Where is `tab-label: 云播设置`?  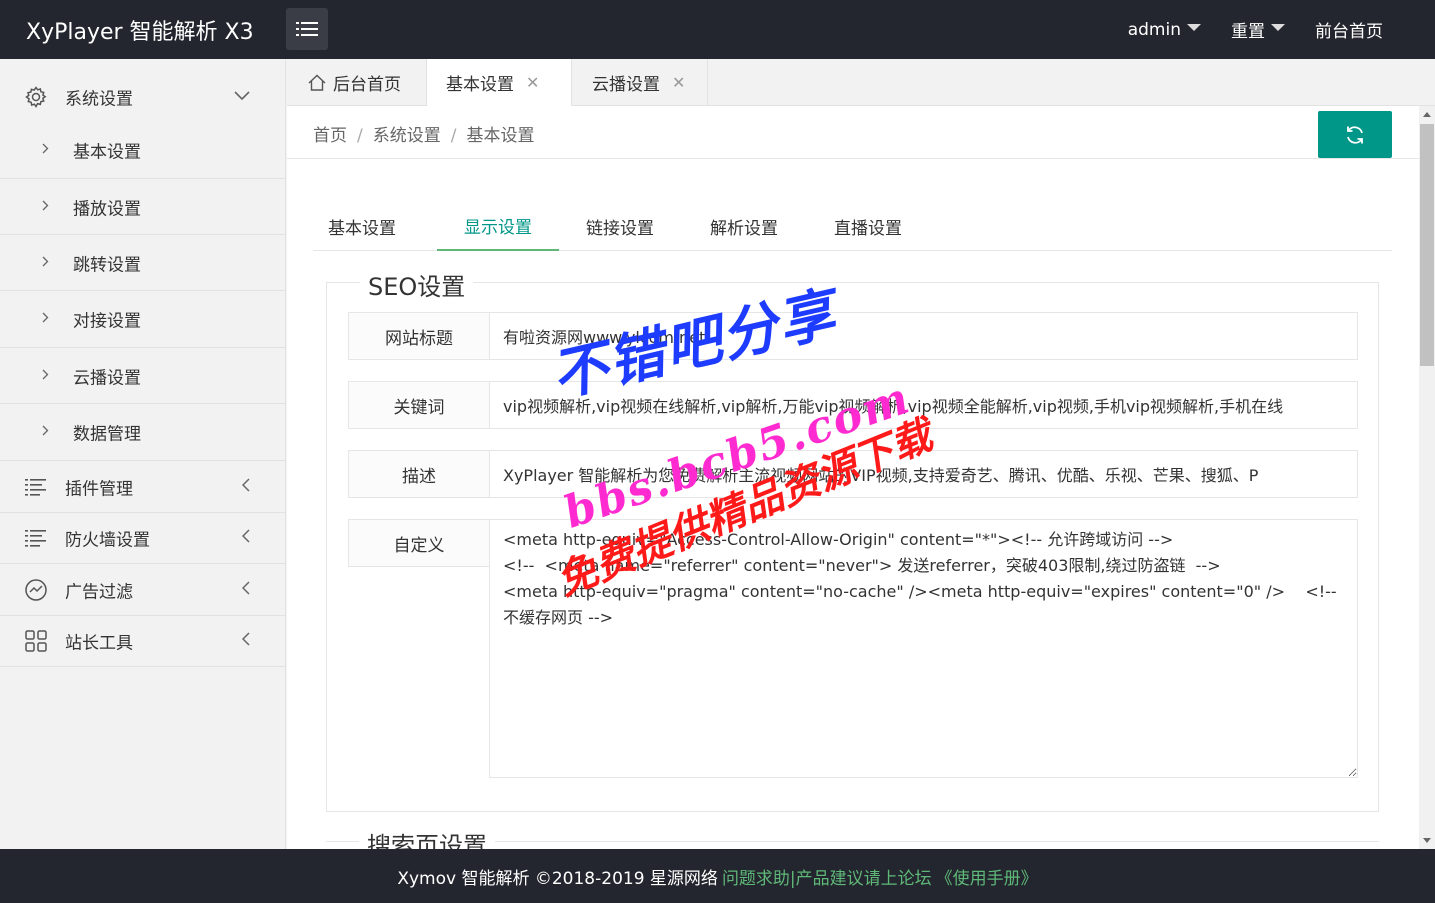 tab-label: 云播设置 is located at coordinates (626, 85).